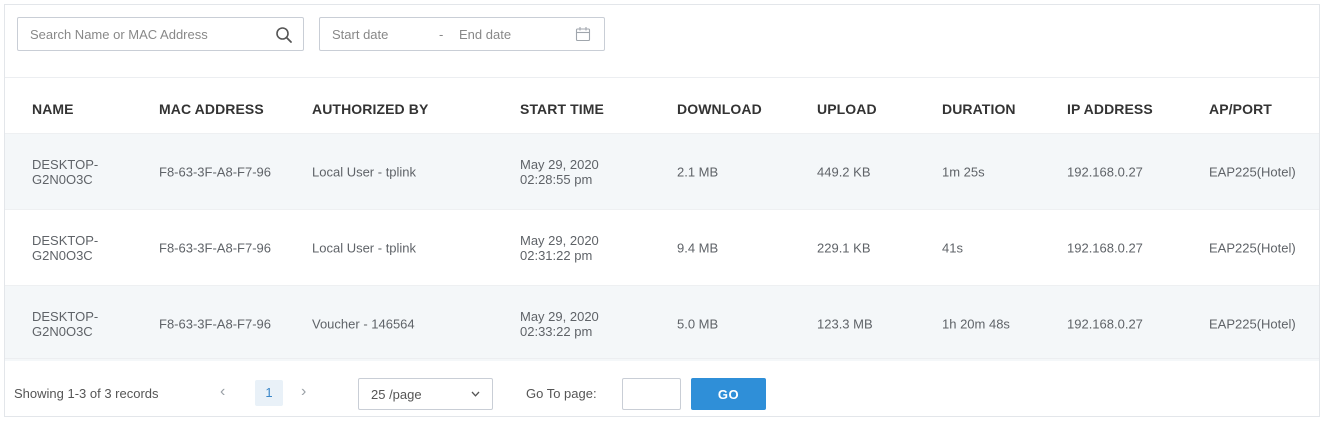 Image resolution: width=1326 pixels, height=423 pixels. I want to click on cell-download: 2.1 MB, so click(698, 171).